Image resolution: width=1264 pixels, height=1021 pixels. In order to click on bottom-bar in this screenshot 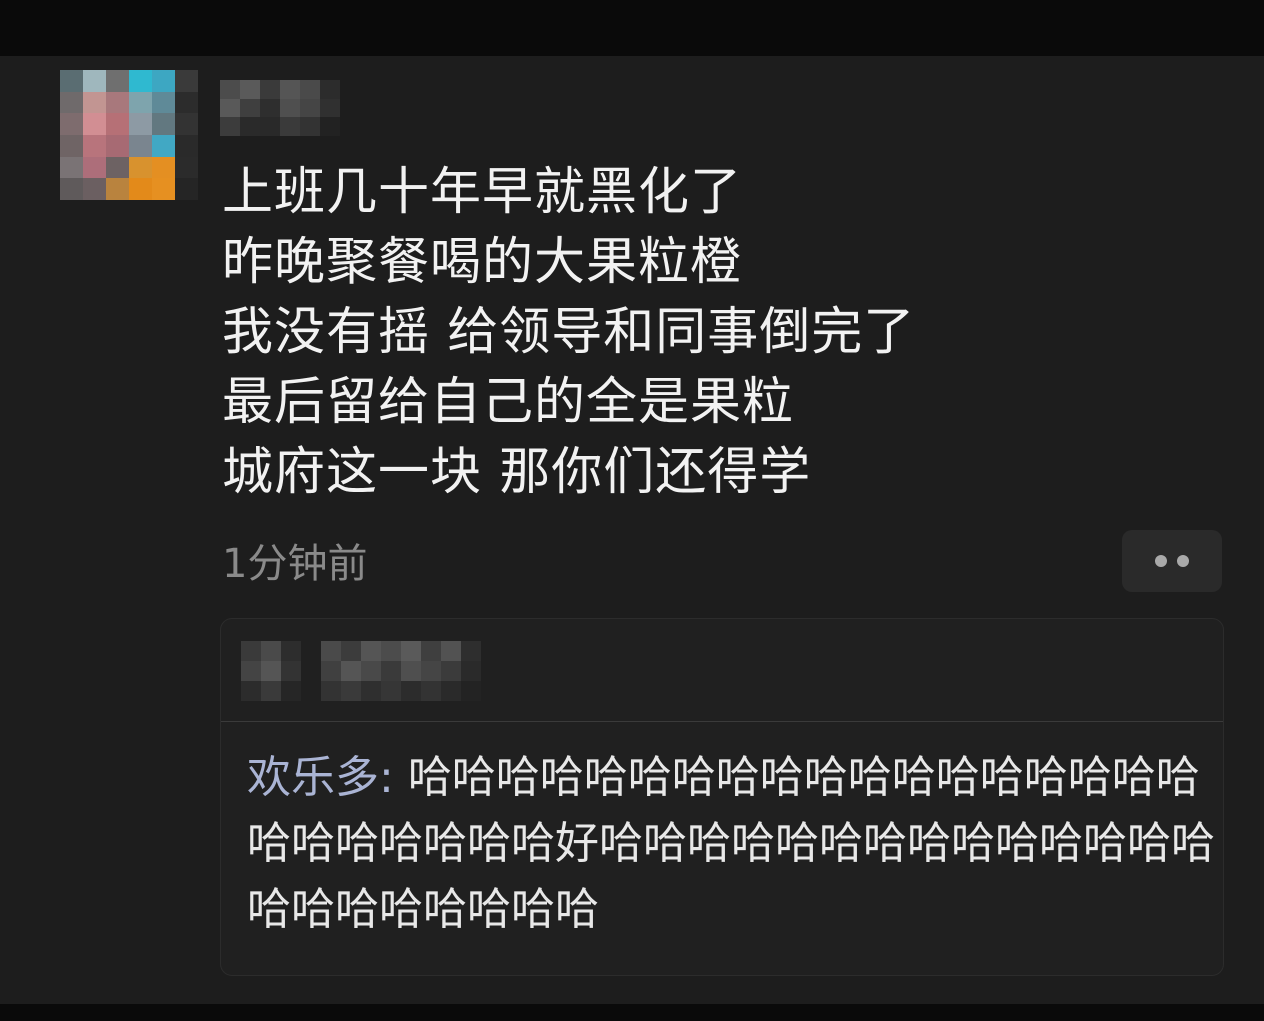, I will do `click(632, 1012)`.